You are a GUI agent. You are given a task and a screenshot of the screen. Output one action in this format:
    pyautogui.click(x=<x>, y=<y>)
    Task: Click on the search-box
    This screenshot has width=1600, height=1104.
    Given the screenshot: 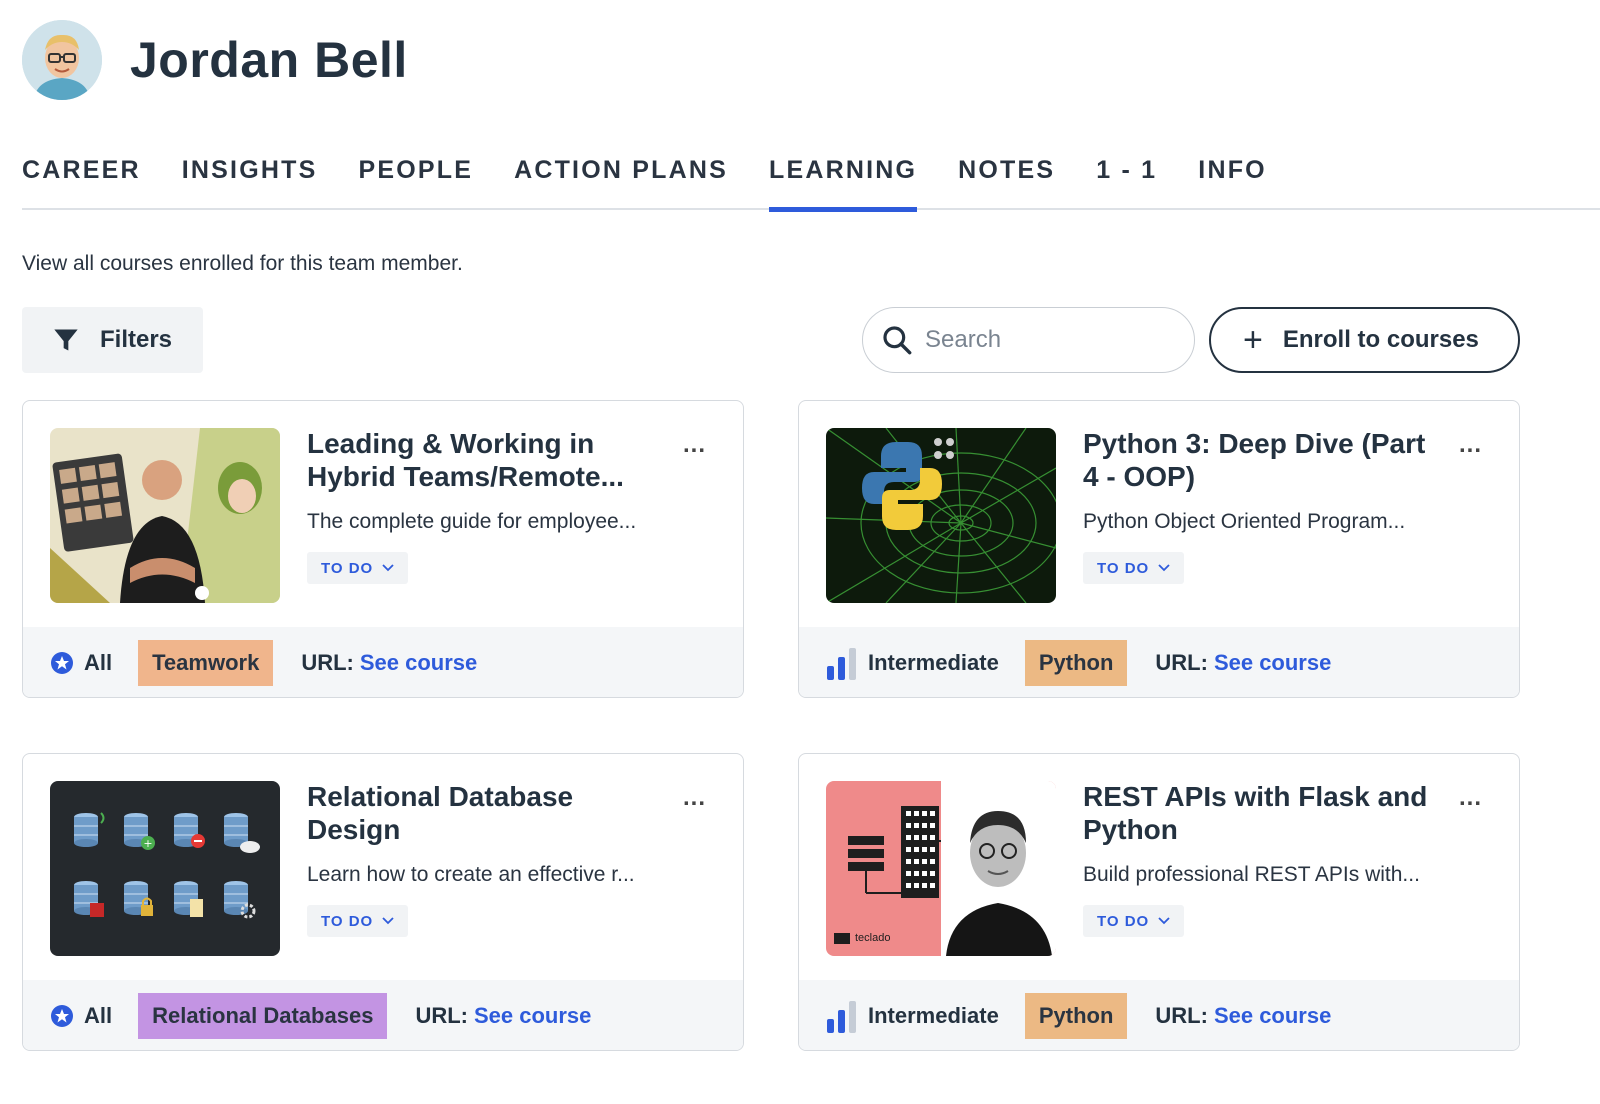 What is the action you would take?
    pyautogui.click(x=1028, y=340)
    